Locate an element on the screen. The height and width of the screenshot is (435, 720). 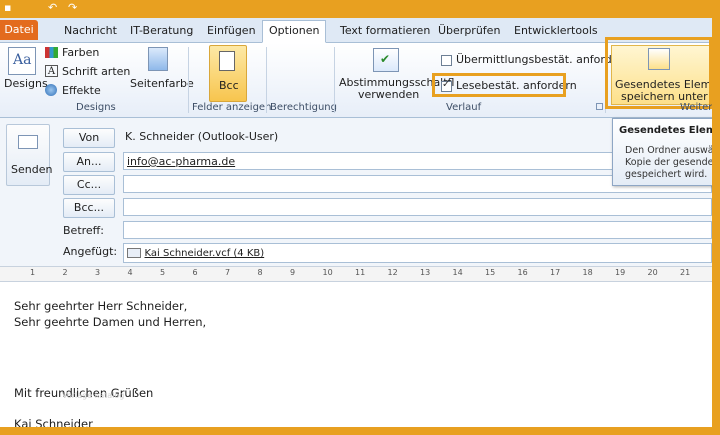
tab-optionen: Optionen is located at coordinates (294, 31).